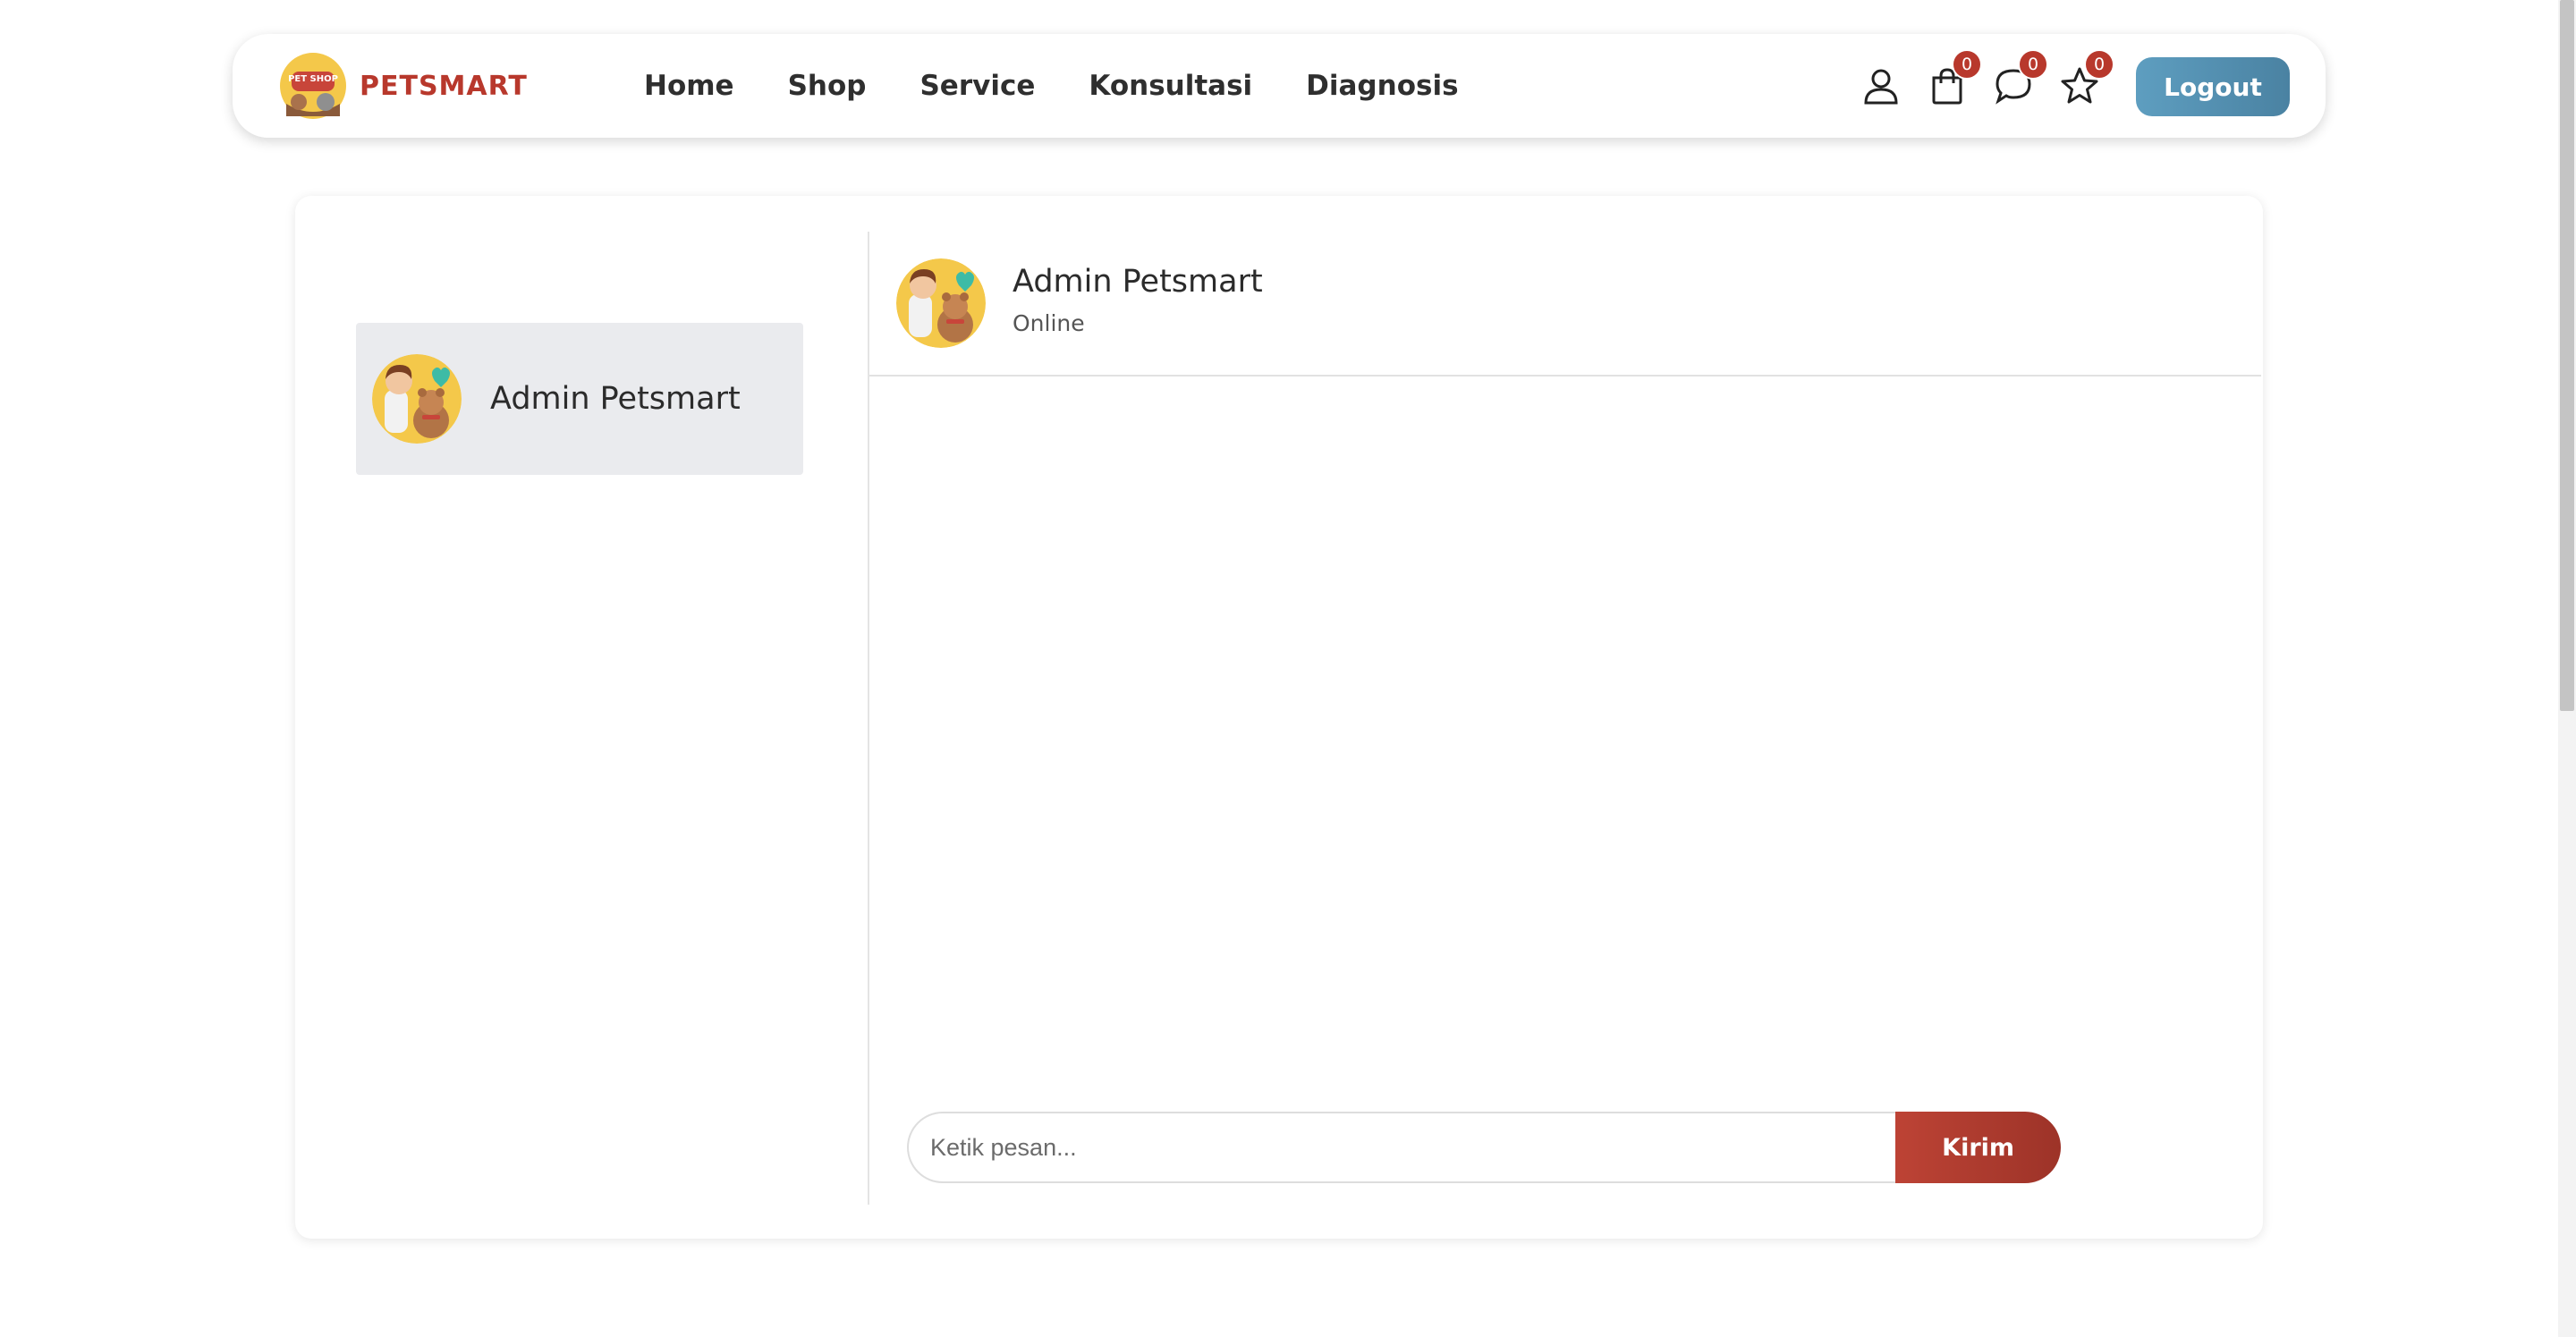  What do you see at coordinates (2567, 355) in the screenshot?
I see `scrollbar-thumb` at bounding box center [2567, 355].